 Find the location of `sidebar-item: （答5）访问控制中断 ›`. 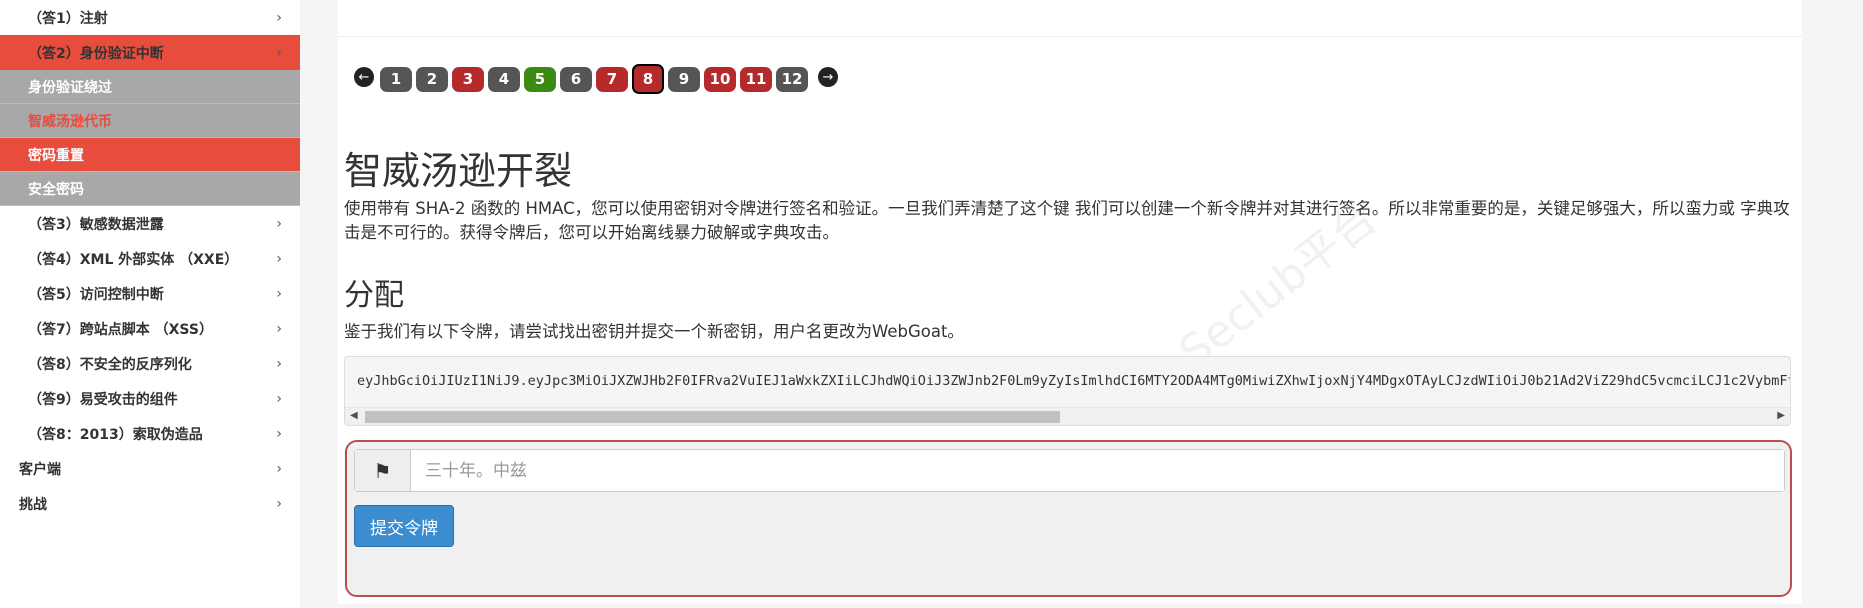

sidebar-item: （答5）访问控制中断 › is located at coordinates (150, 293).